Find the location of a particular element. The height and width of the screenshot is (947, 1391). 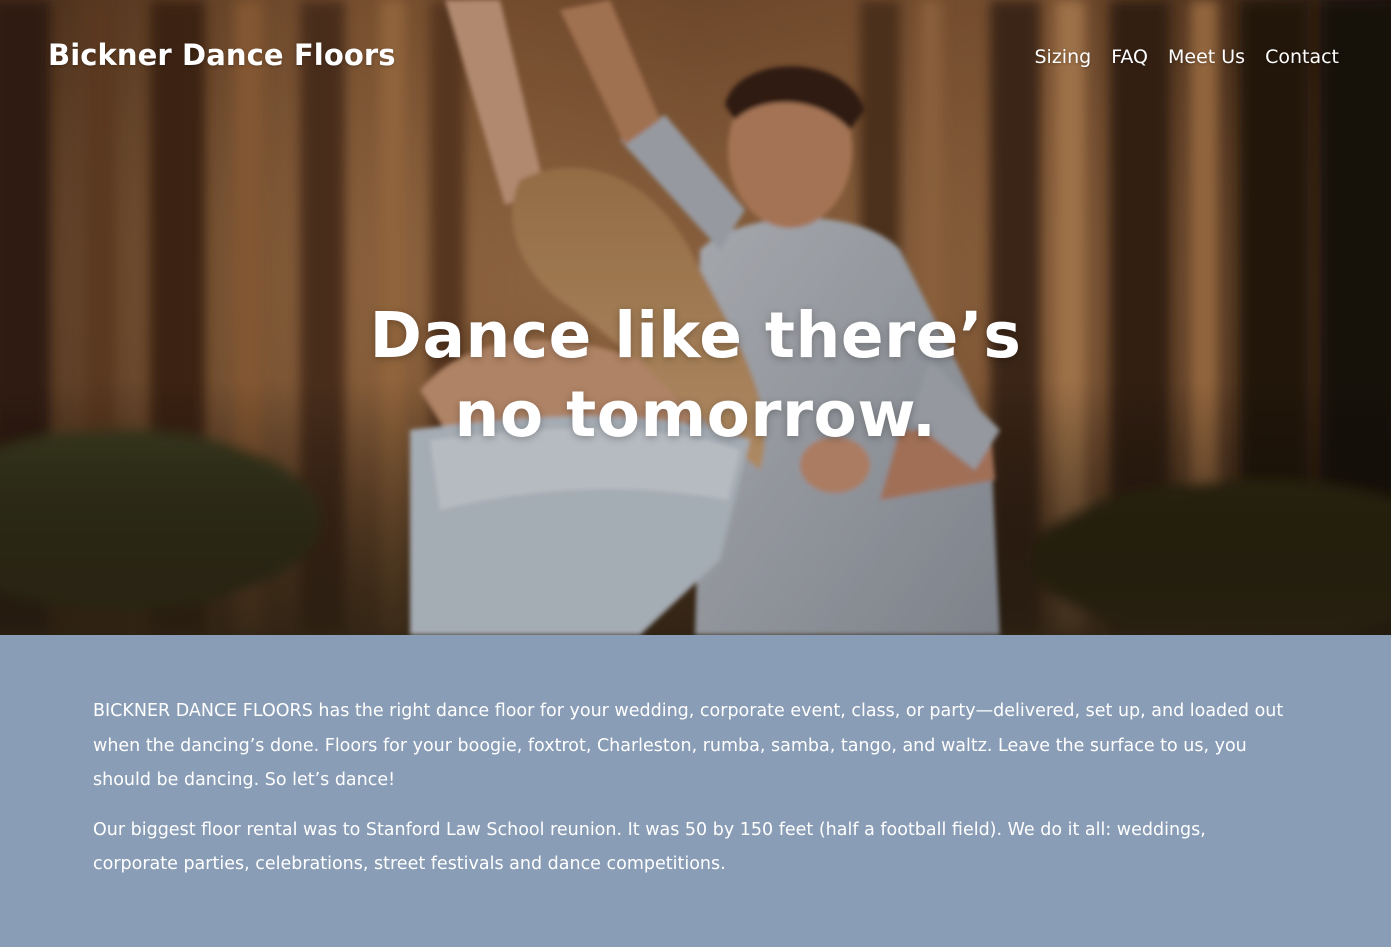

site-title-link: Bickner Dance Floors is located at coordinates (222, 55).